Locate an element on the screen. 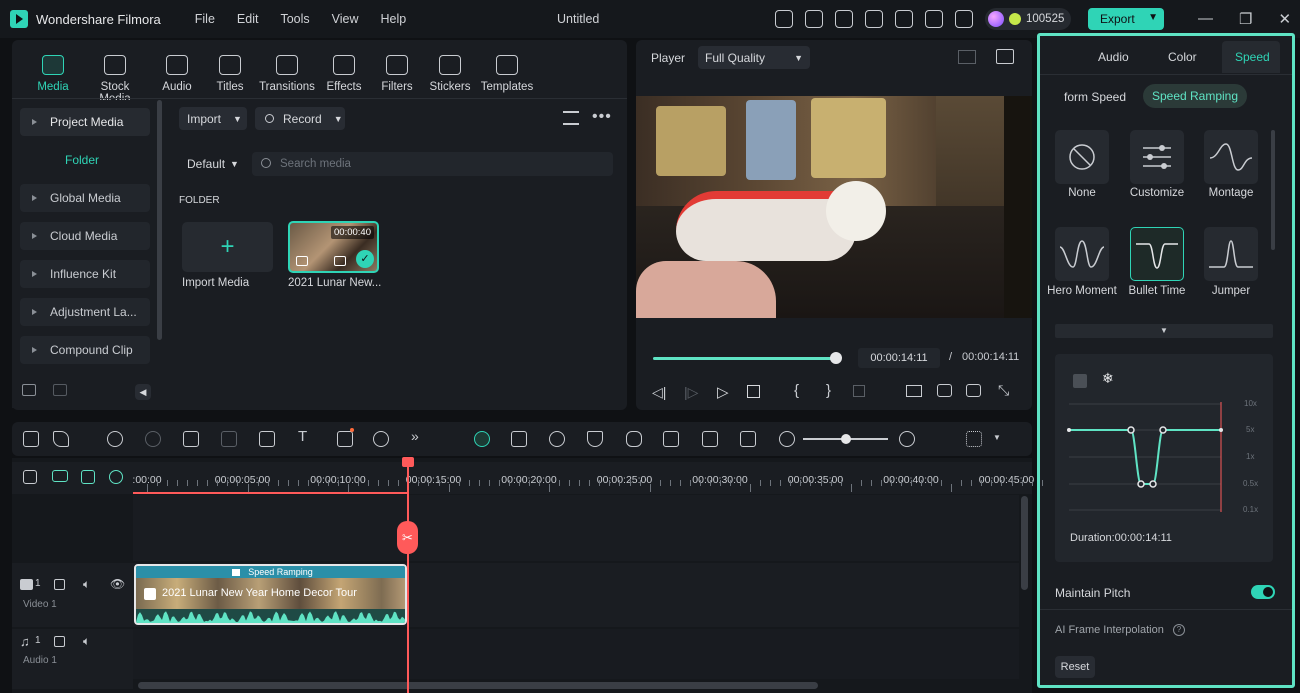 This screenshot has height=693, width=1300. zoom-out-icon is located at coordinates (787, 439).